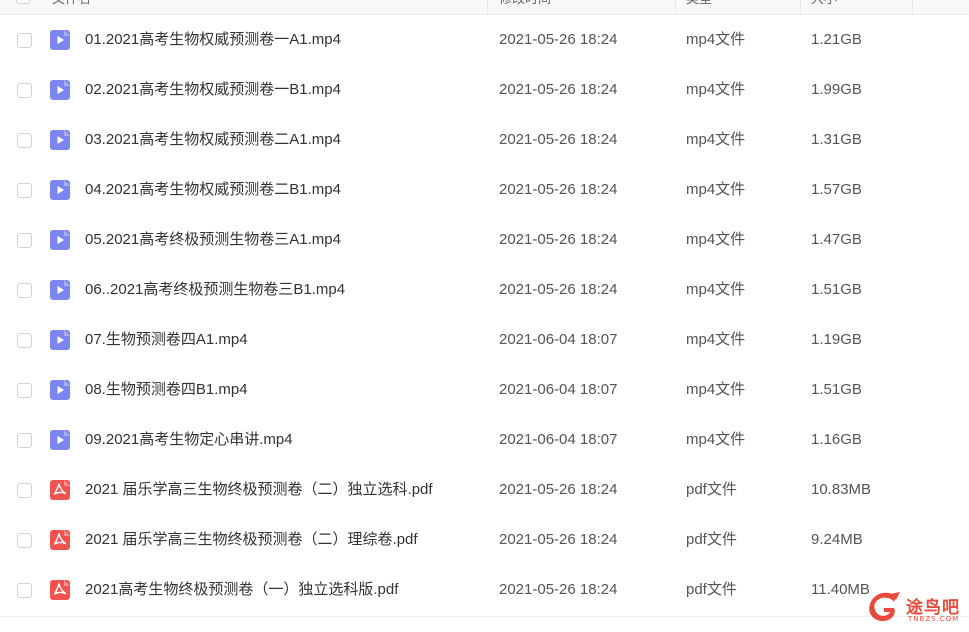 The width and height of the screenshot is (969, 632). What do you see at coordinates (916, 608) in the screenshot?
I see `watermark: 途鸟吧 TNBZS.COM` at bounding box center [916, 608].